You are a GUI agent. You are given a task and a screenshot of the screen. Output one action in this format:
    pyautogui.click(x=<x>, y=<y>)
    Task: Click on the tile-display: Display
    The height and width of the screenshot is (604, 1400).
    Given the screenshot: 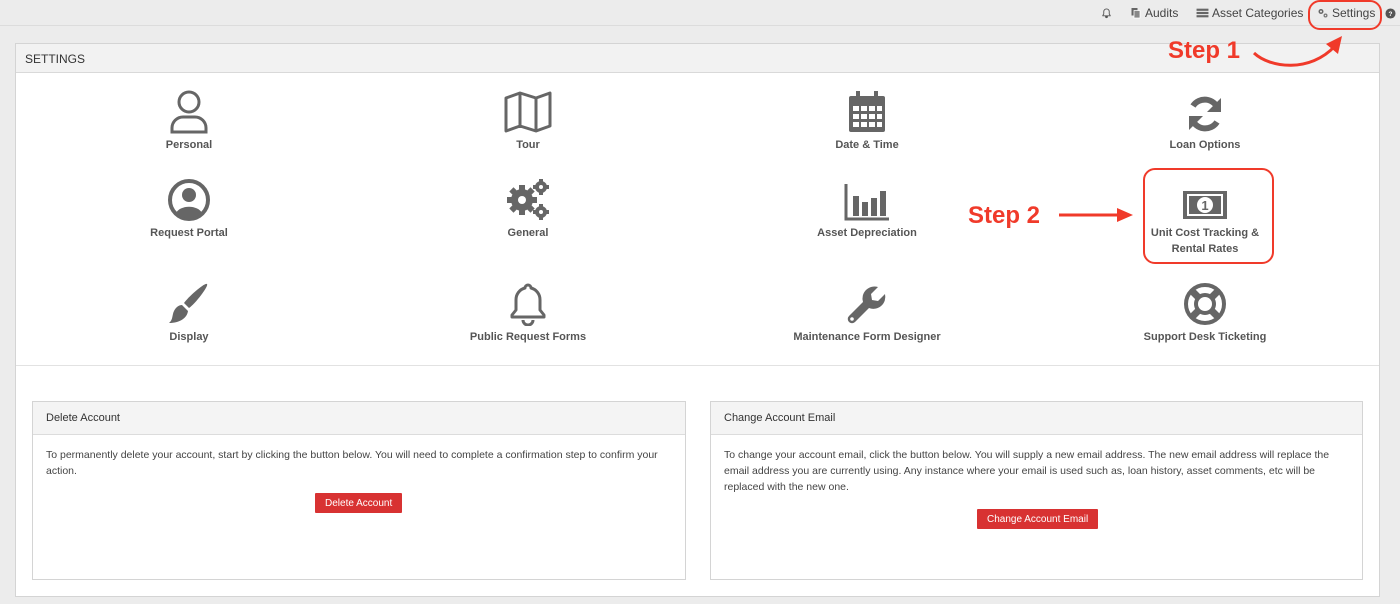 What is the action you would take?
    pyautogui.click(x=189, y=312)
    